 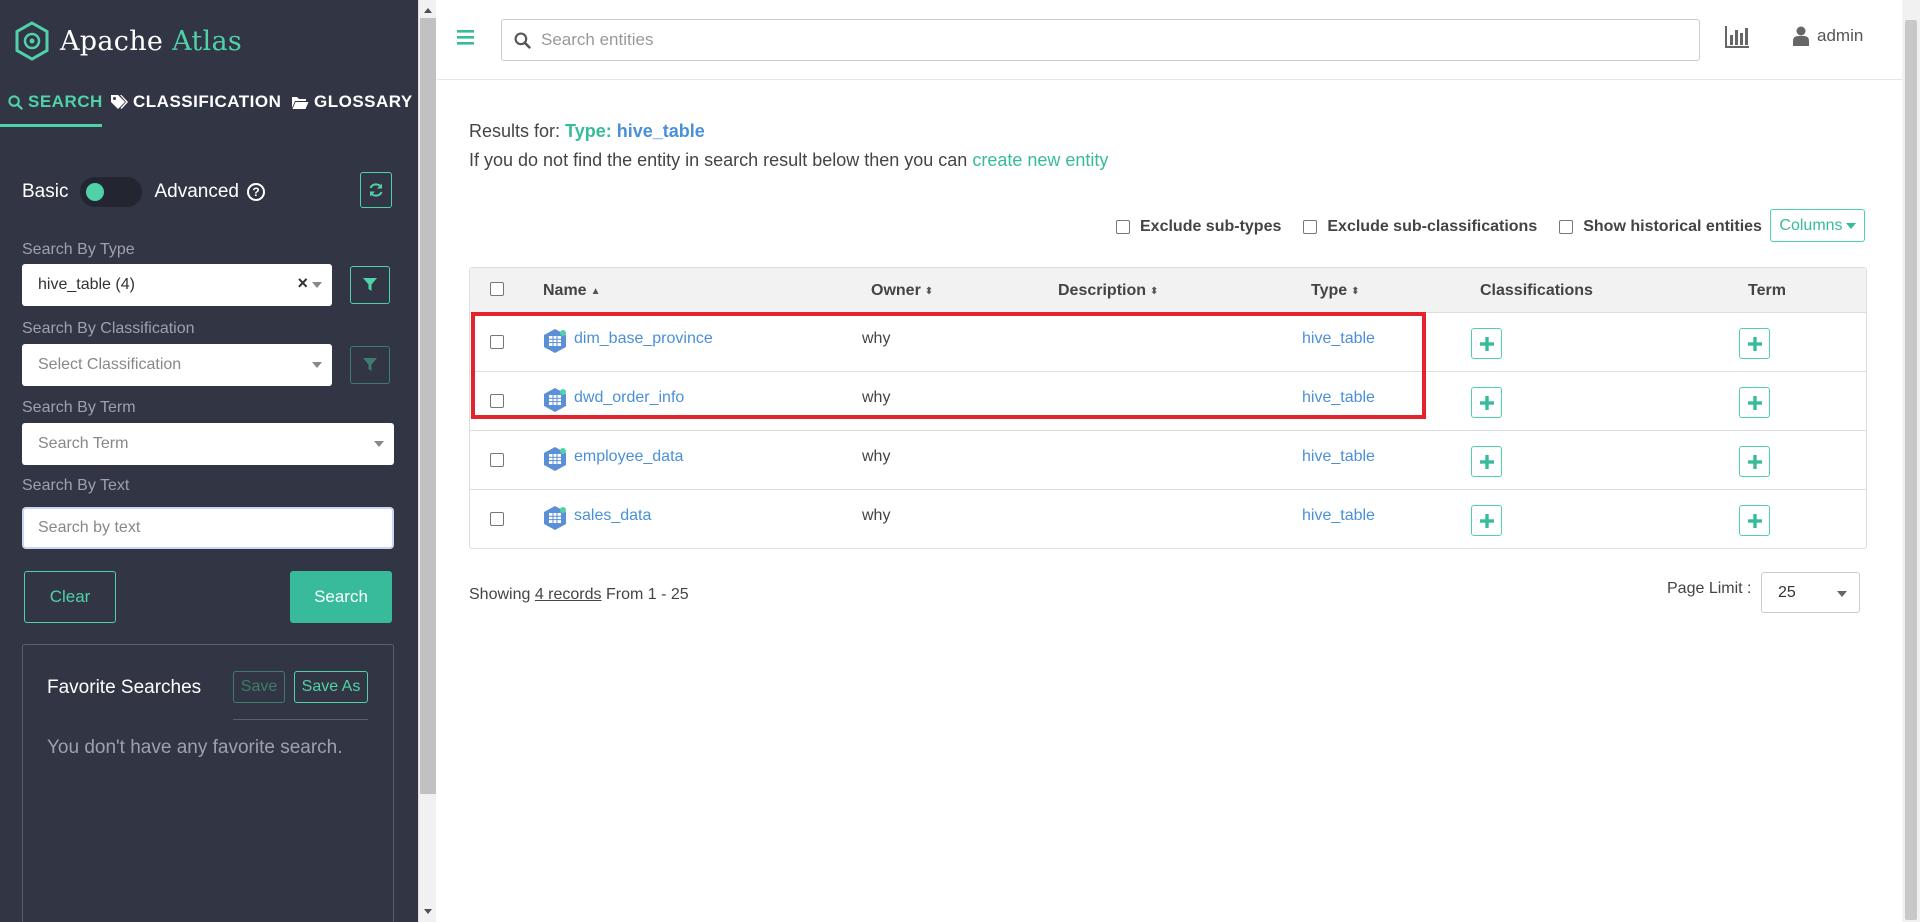 What do you see at coordinates (1123, 227) in the screenshot?
I see `exclude-subtypes-checkbox` at bounding box center [1123, 227].